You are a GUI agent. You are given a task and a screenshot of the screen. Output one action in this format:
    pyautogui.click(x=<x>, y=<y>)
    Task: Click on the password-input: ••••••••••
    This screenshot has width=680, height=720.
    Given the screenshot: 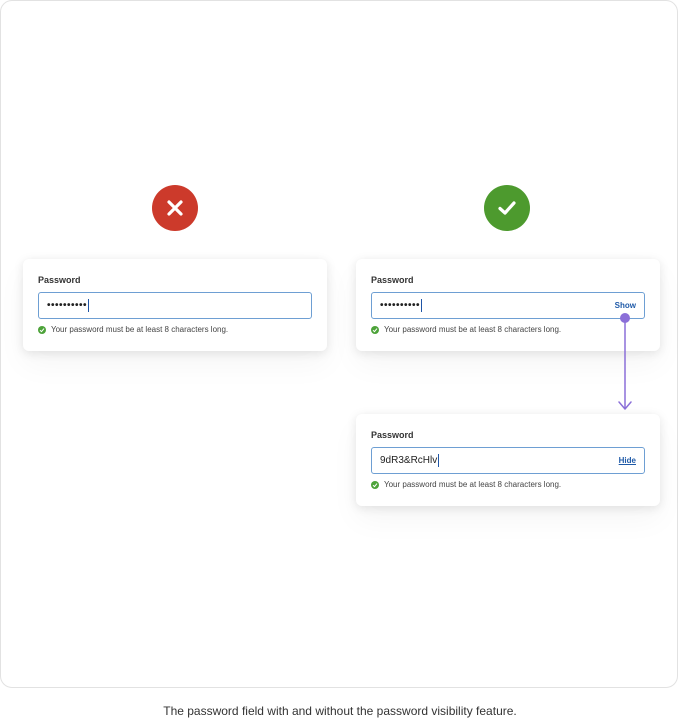 What is the action you would take?
    pyautogui.click(x=175, y=305)
    